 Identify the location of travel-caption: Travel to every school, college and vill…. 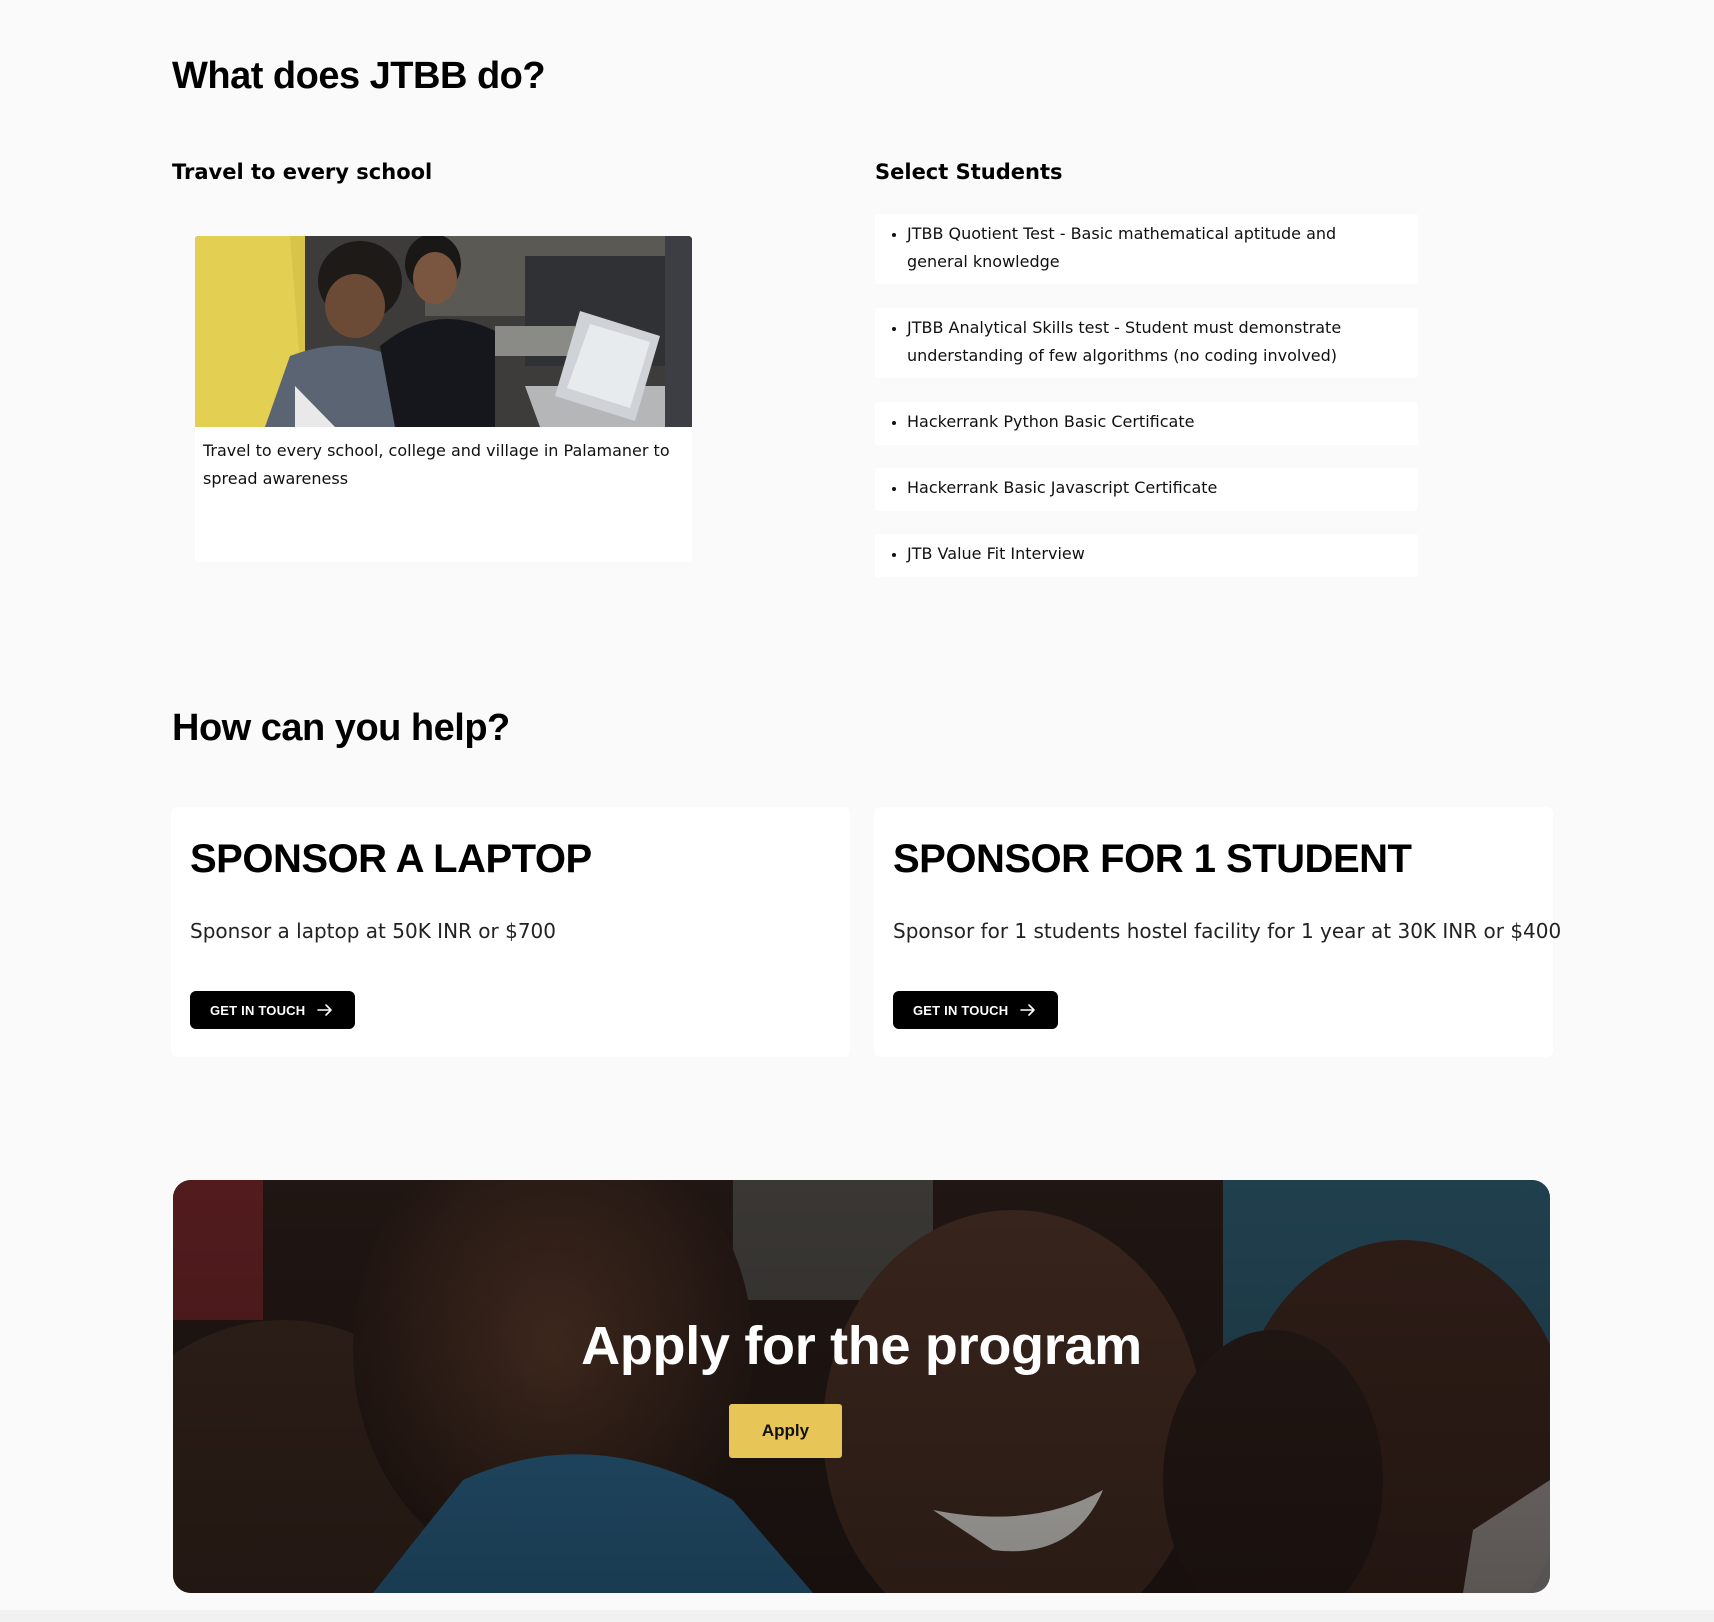
(436, 464).